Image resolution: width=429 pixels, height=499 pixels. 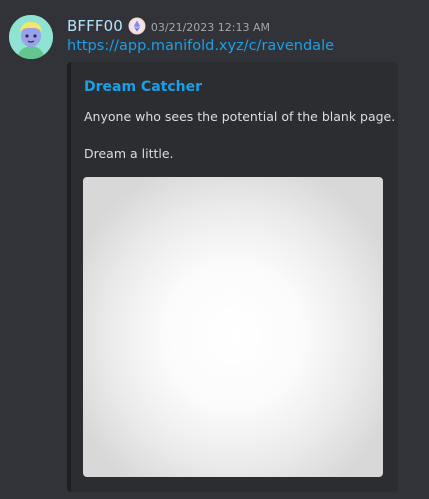 I want to click on message-header: BFFF00 03/21/2023 12:13 AM, so click(x=168, y=26).